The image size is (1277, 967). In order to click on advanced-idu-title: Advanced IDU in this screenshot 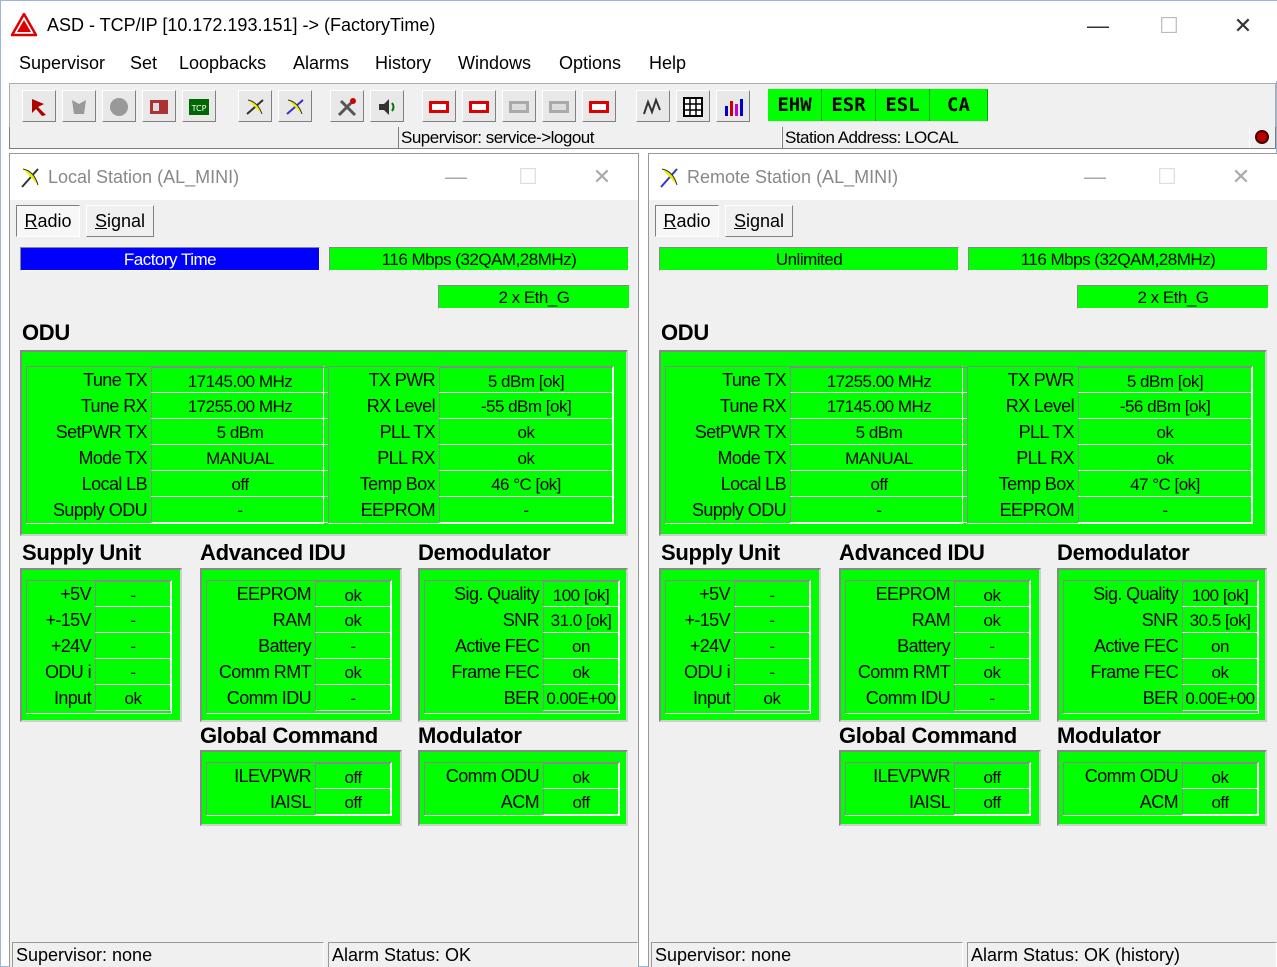, I will do `click(912, 552)`.